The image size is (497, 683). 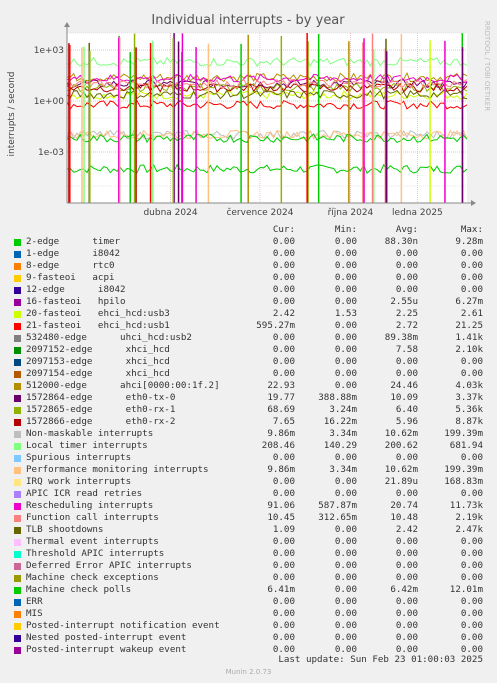 I want to click on legend-value-cur: 68.69, so click(x=281, y=409).